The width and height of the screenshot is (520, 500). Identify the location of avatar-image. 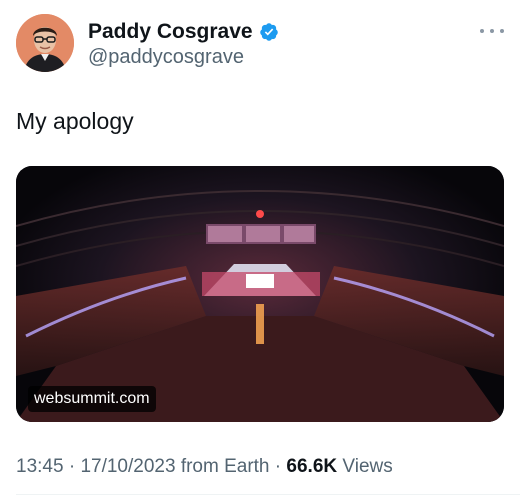
(45, 43).